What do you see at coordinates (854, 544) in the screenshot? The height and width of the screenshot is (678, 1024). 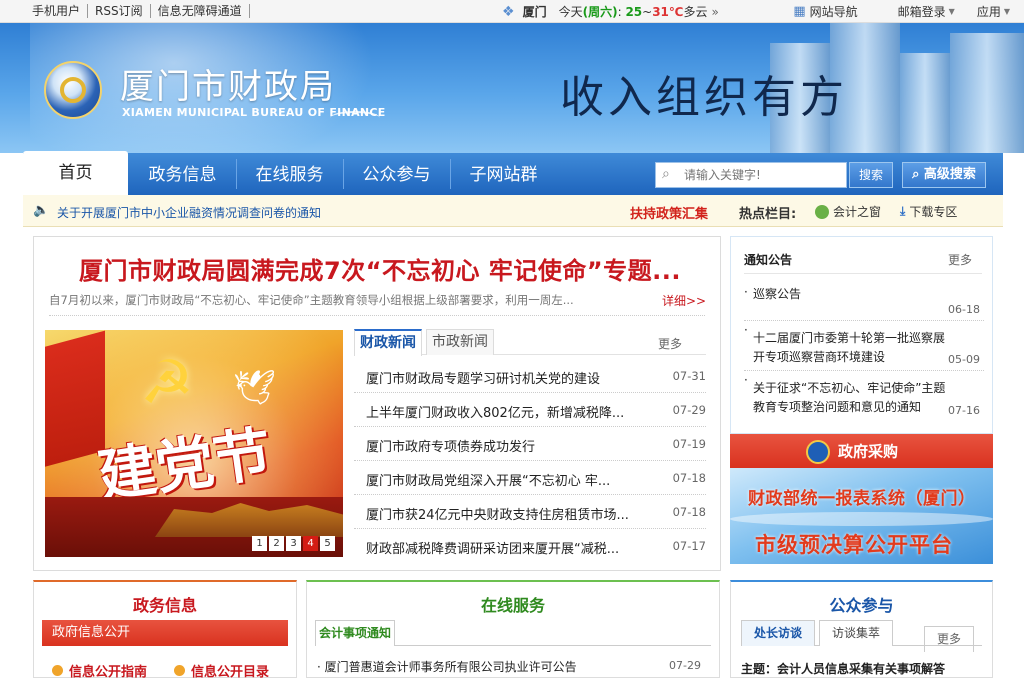 I see `budget-platform-link: 市级预决算公开平台` at bounding box center [854, 544].